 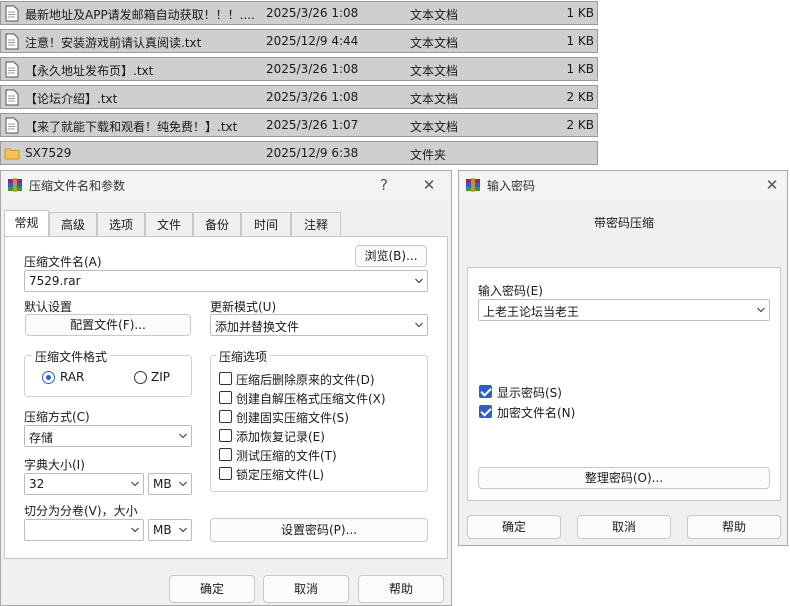 What do you see at coordinates (225, 454) in the screenshot?
I see `test-checkbox` at bounding box center [225, 454].